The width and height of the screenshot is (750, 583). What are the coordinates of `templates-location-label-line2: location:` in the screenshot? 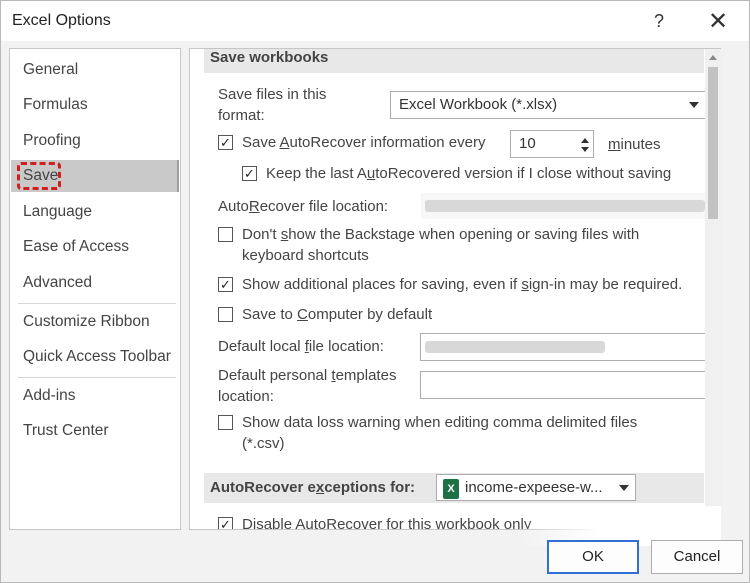 It's located at (246, 397).